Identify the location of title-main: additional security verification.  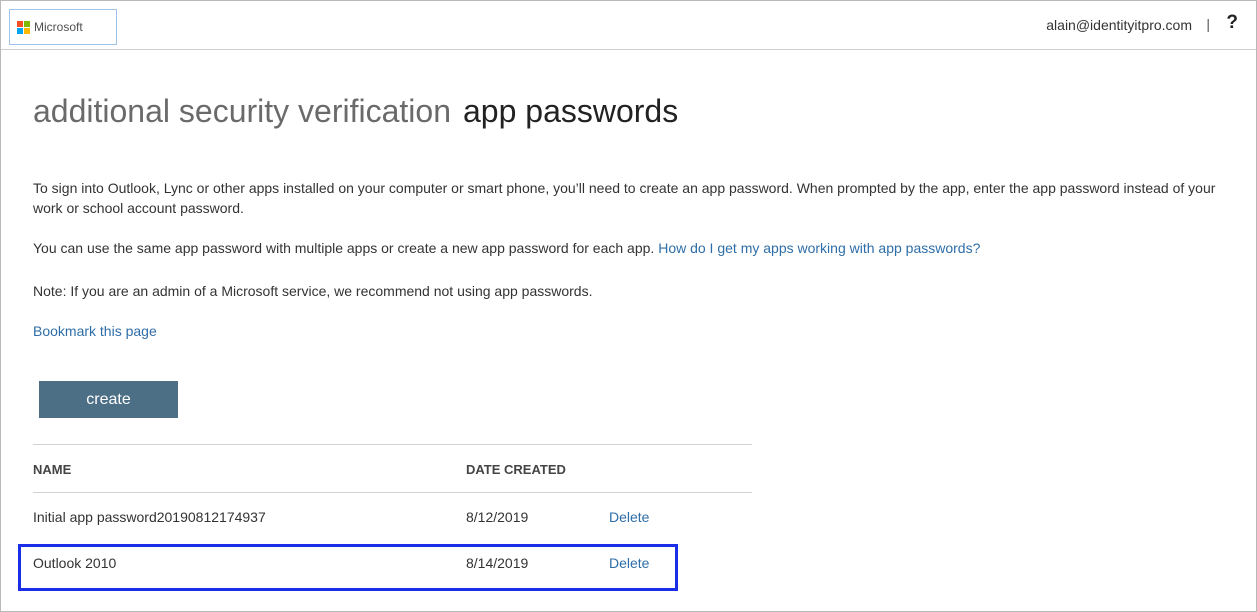
(242, 111).